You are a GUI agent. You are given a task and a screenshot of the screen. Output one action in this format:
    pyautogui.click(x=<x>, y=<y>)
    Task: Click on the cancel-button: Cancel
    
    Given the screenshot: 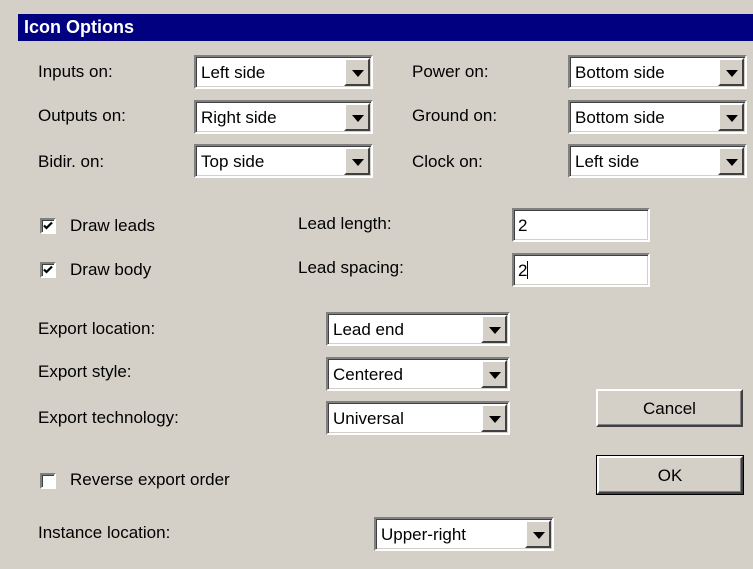 What is the action you would take?
    pyautogui.click(x=669, y=408)
    